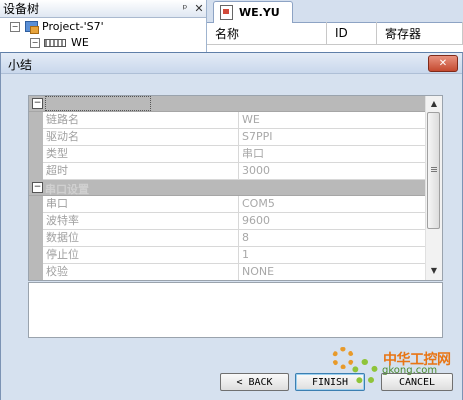 This screenshot has height=400, width=463. I want to click on property-row: 波特率 9600, so click(228, 221).